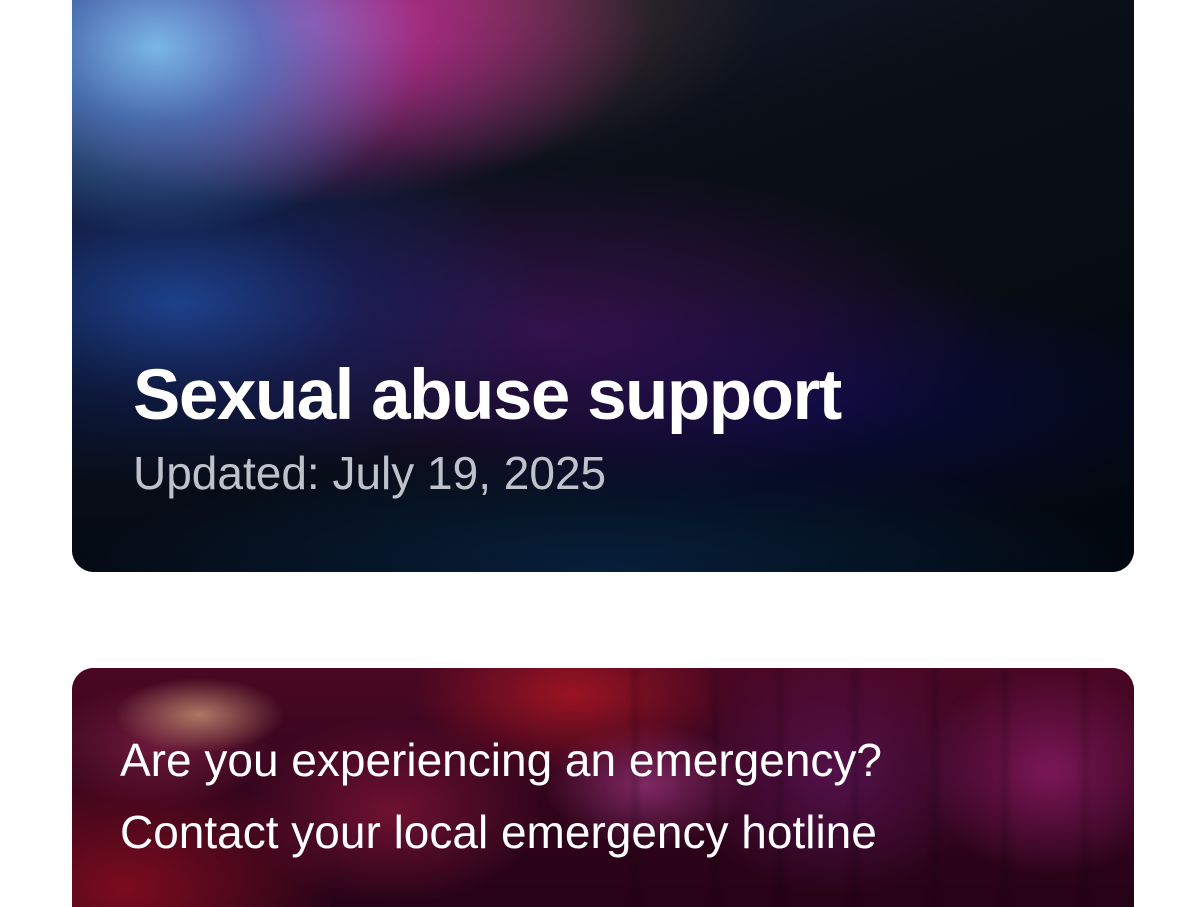 Image resolution: width=1197 pixels, height=907 pixels. What do you see at coordinates (370, 473) in the screenshot?
I see `updated-date: Updated: July 19, 2025` at bounding box center [370, 473].